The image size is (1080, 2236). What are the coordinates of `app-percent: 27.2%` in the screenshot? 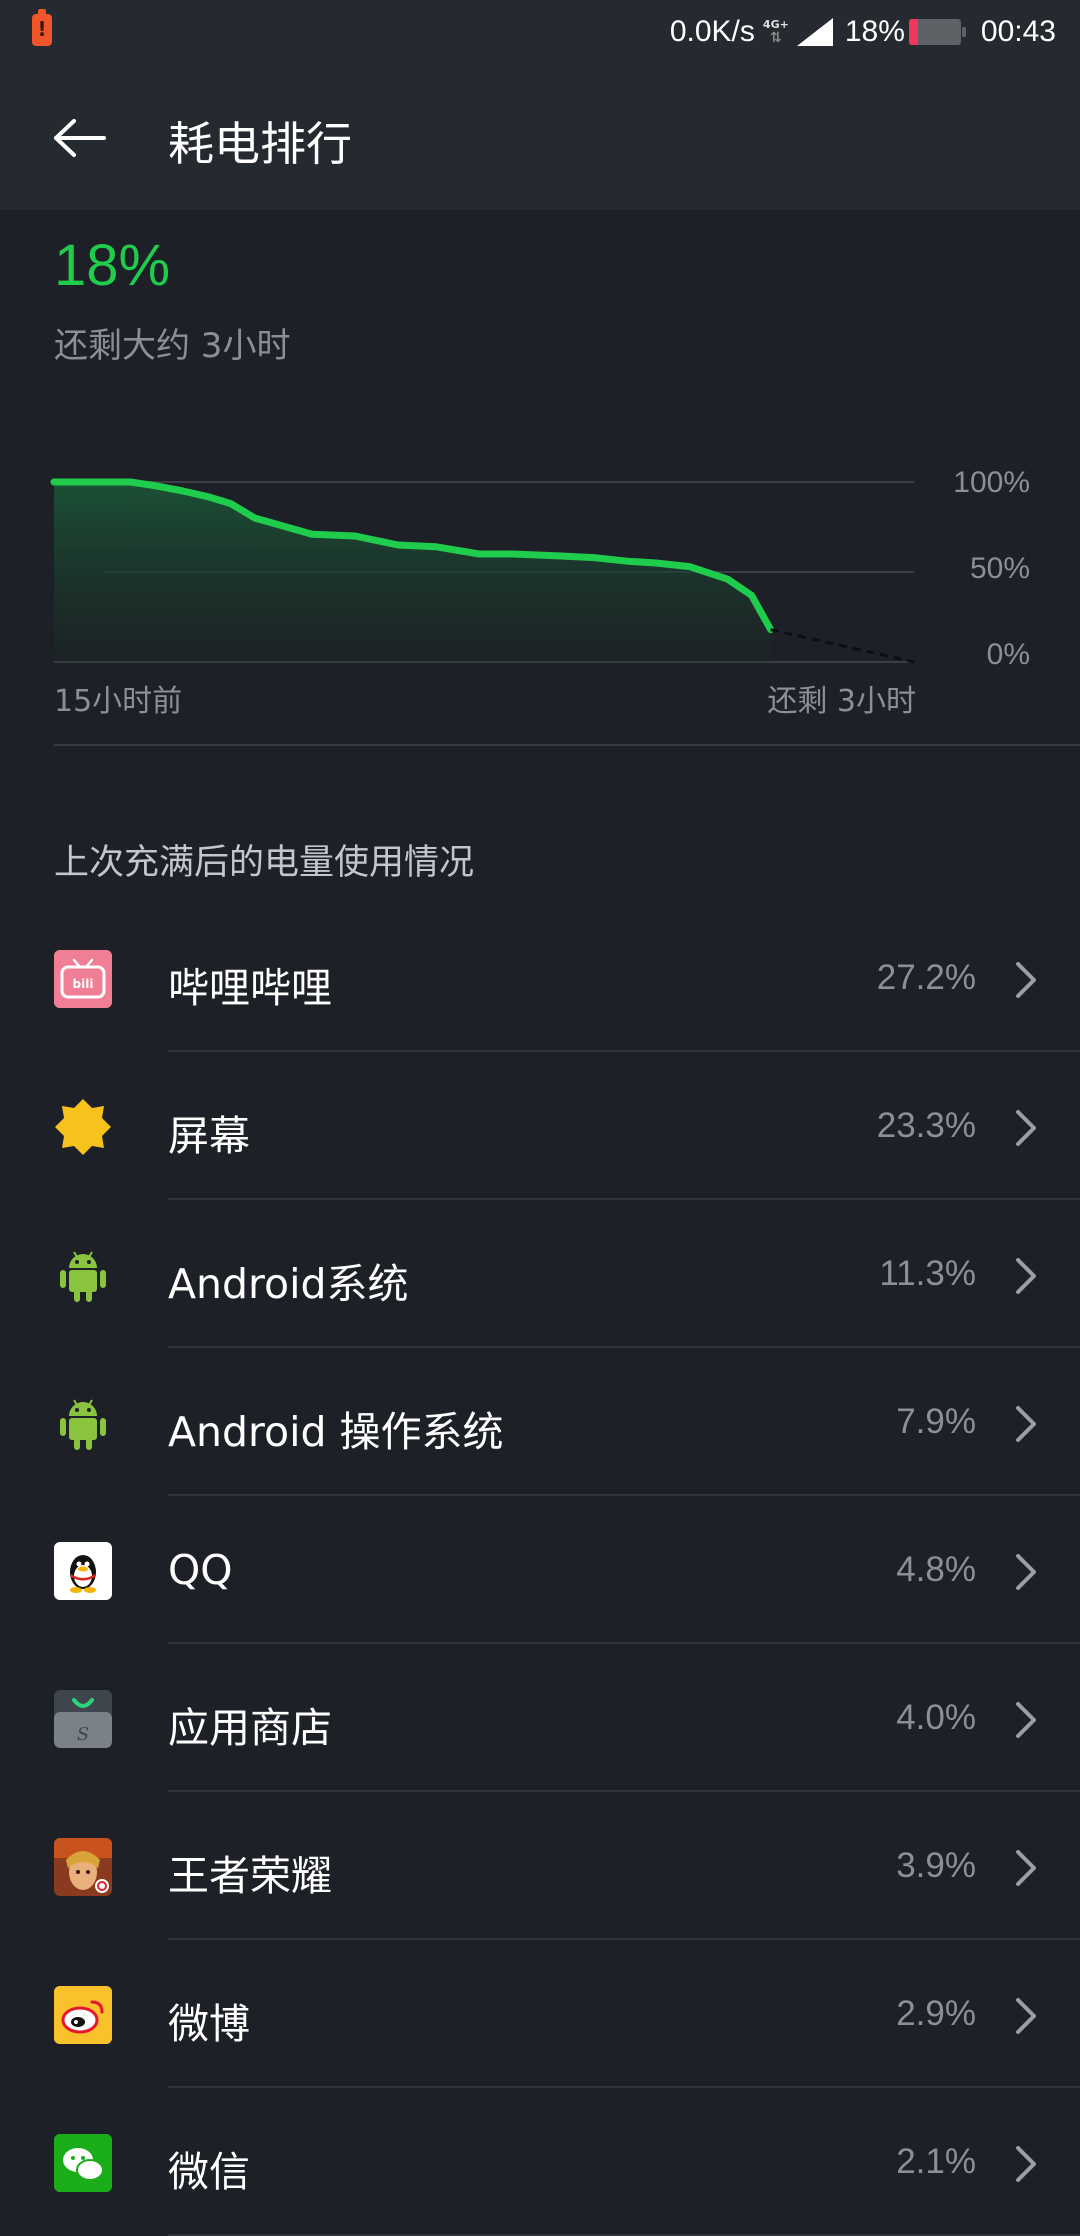 It's located at (926, 977).